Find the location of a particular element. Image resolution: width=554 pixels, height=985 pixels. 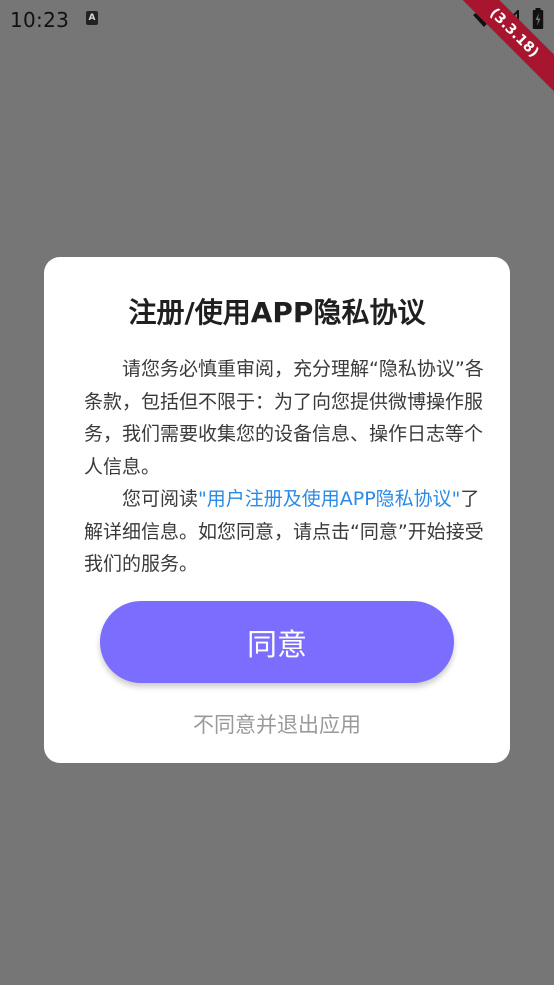

notification-icon: A is located at coordinates (92, 18).